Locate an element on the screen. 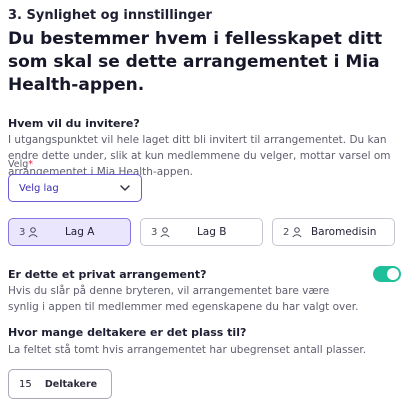 This screenshot has height=411, width=411. invite-question: Hvem vil du invitere? is located at coordinates (74, 123).